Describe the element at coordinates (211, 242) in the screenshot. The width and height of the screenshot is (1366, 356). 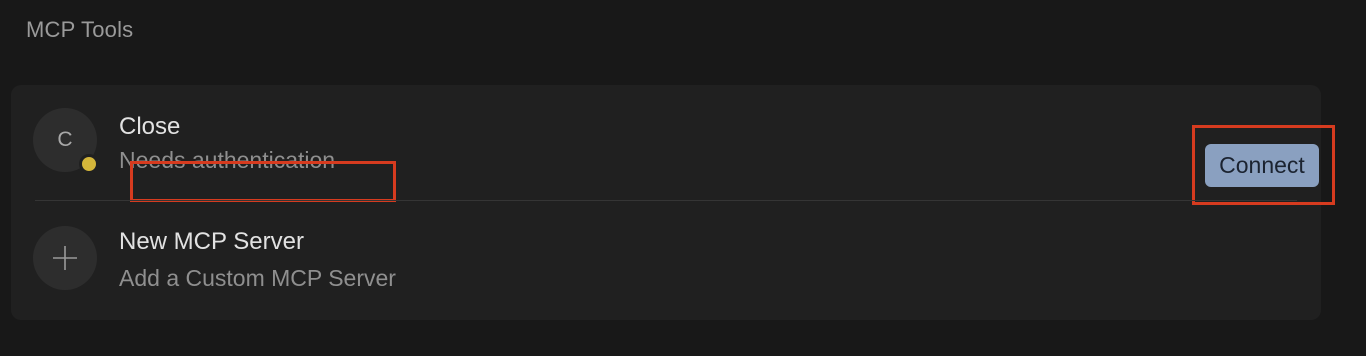
I see `new-server-title: New MCP Server` at that location.